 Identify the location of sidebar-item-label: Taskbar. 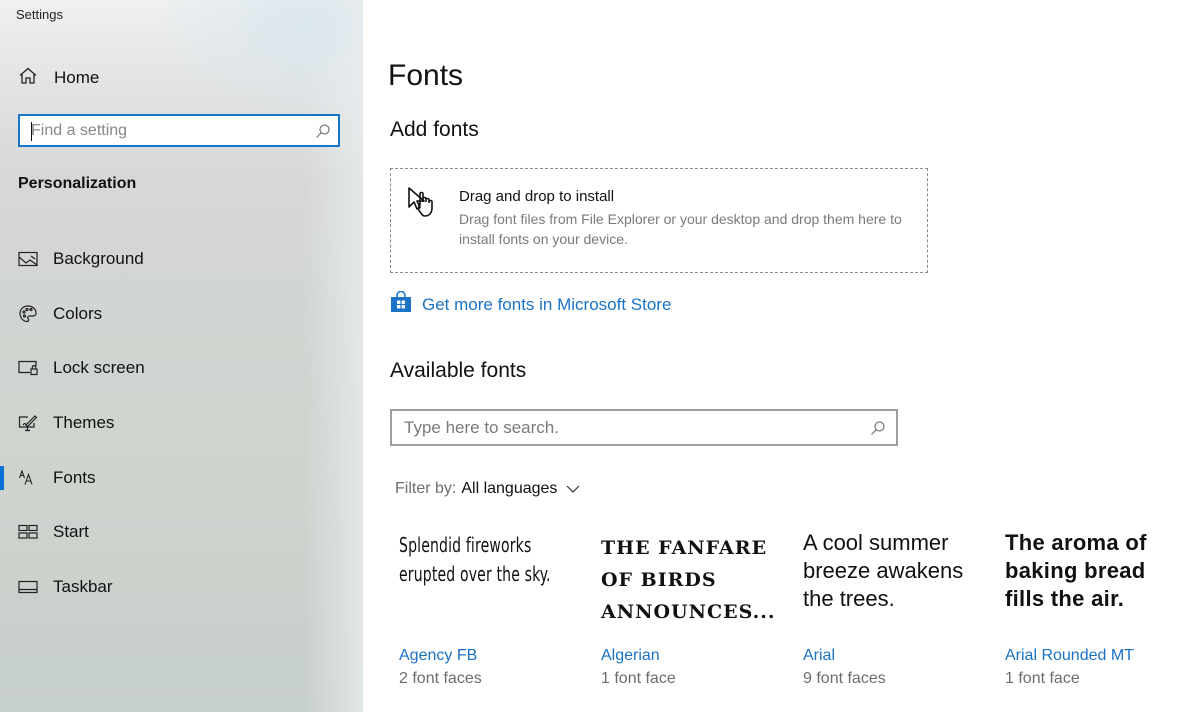
(83, 586).